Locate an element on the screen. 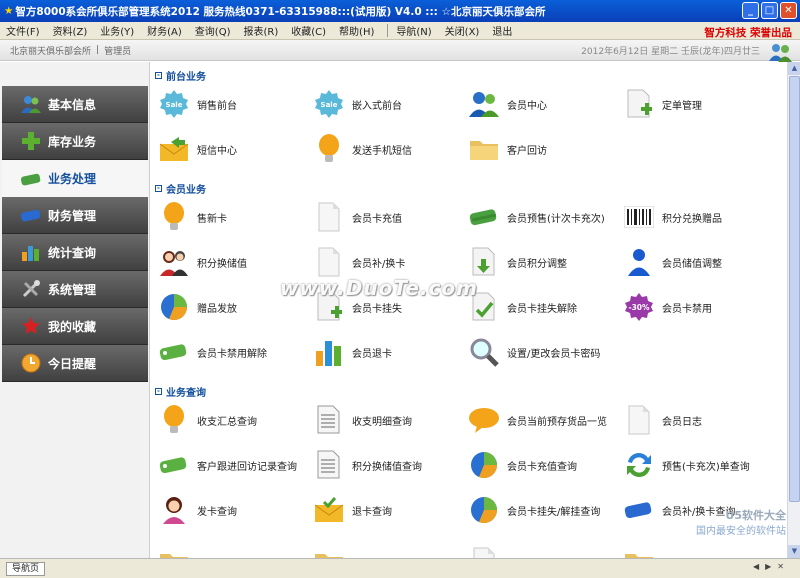 This screenshot has height=578, width=800. function-item: 会员当前预存货品一览 is located at coordinates (545, 420).